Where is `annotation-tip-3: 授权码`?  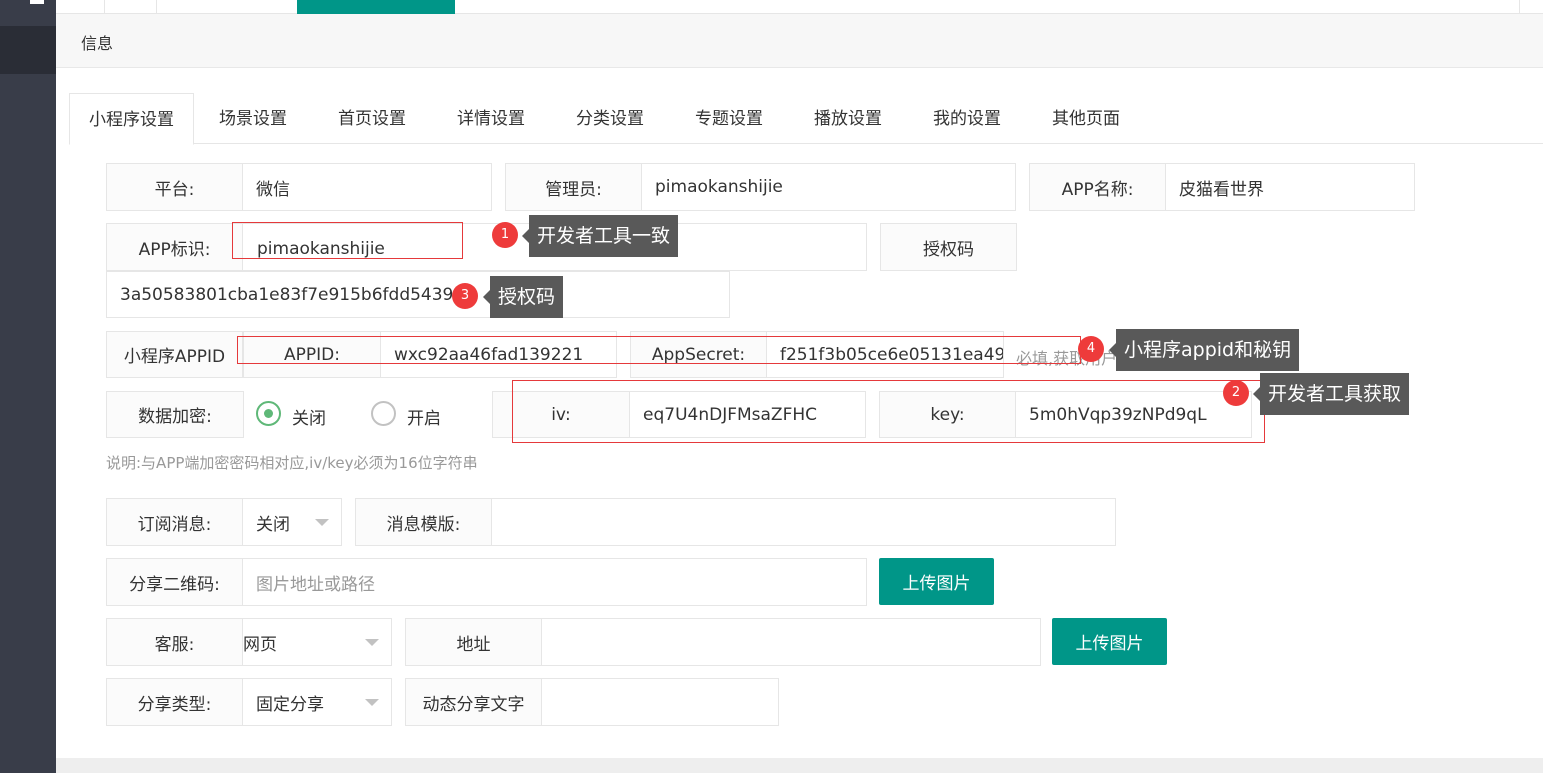 annotation-tip-3: 授权码 is located at coordinates (523, 297).